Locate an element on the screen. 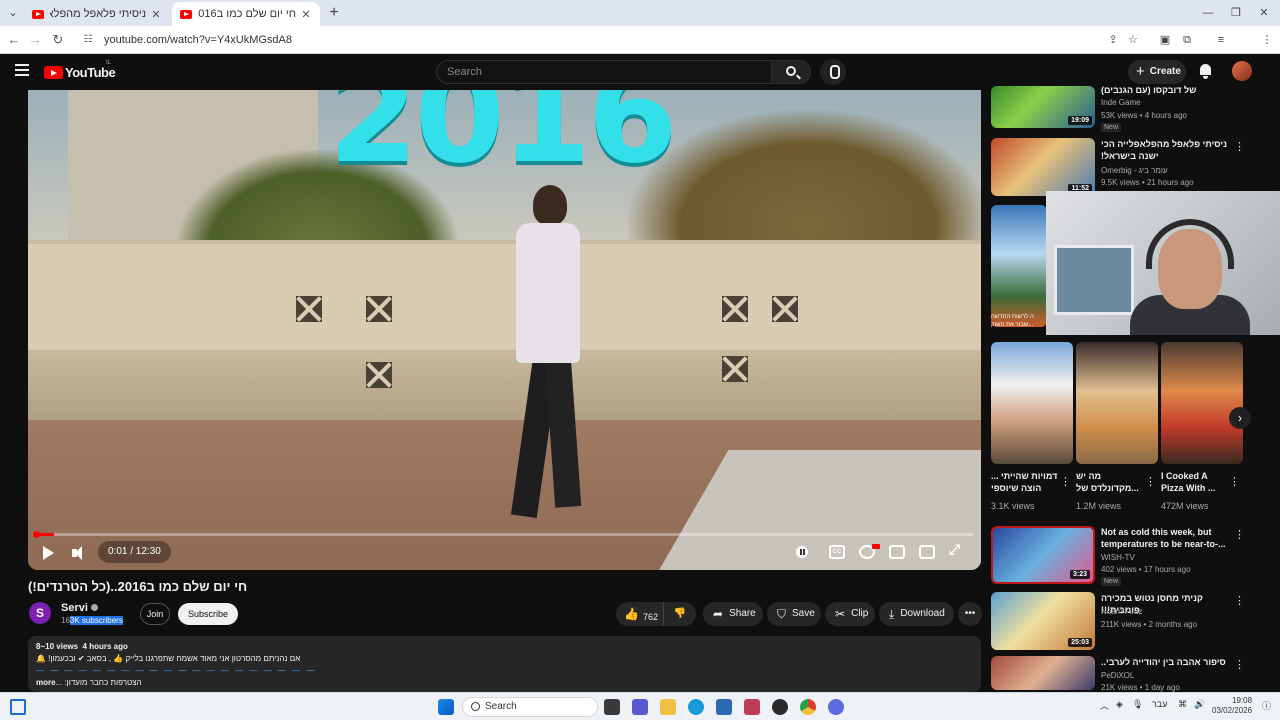 Image resolution: width=1280 pixels, height=720 pixels. save-button: ⛉ Save is located at coordinates (794, 614).